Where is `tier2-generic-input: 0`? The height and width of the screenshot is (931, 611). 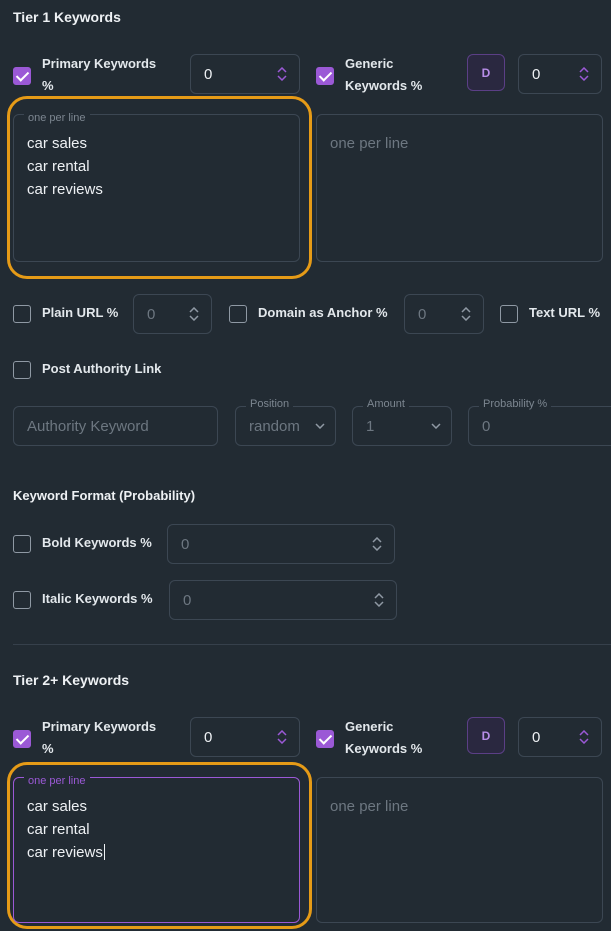 tier2-generic-input: 0 is located at coordinates (560, 737).